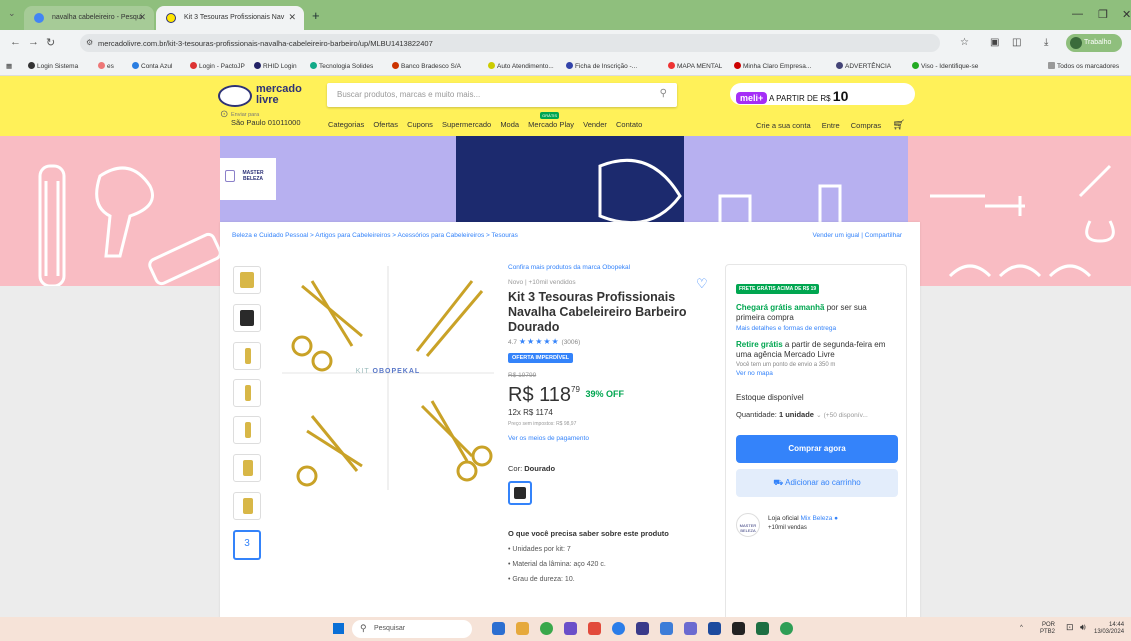 This screenshot has width=1131, height=641. I want to click on file-explorer-icon, so click(522, 628).